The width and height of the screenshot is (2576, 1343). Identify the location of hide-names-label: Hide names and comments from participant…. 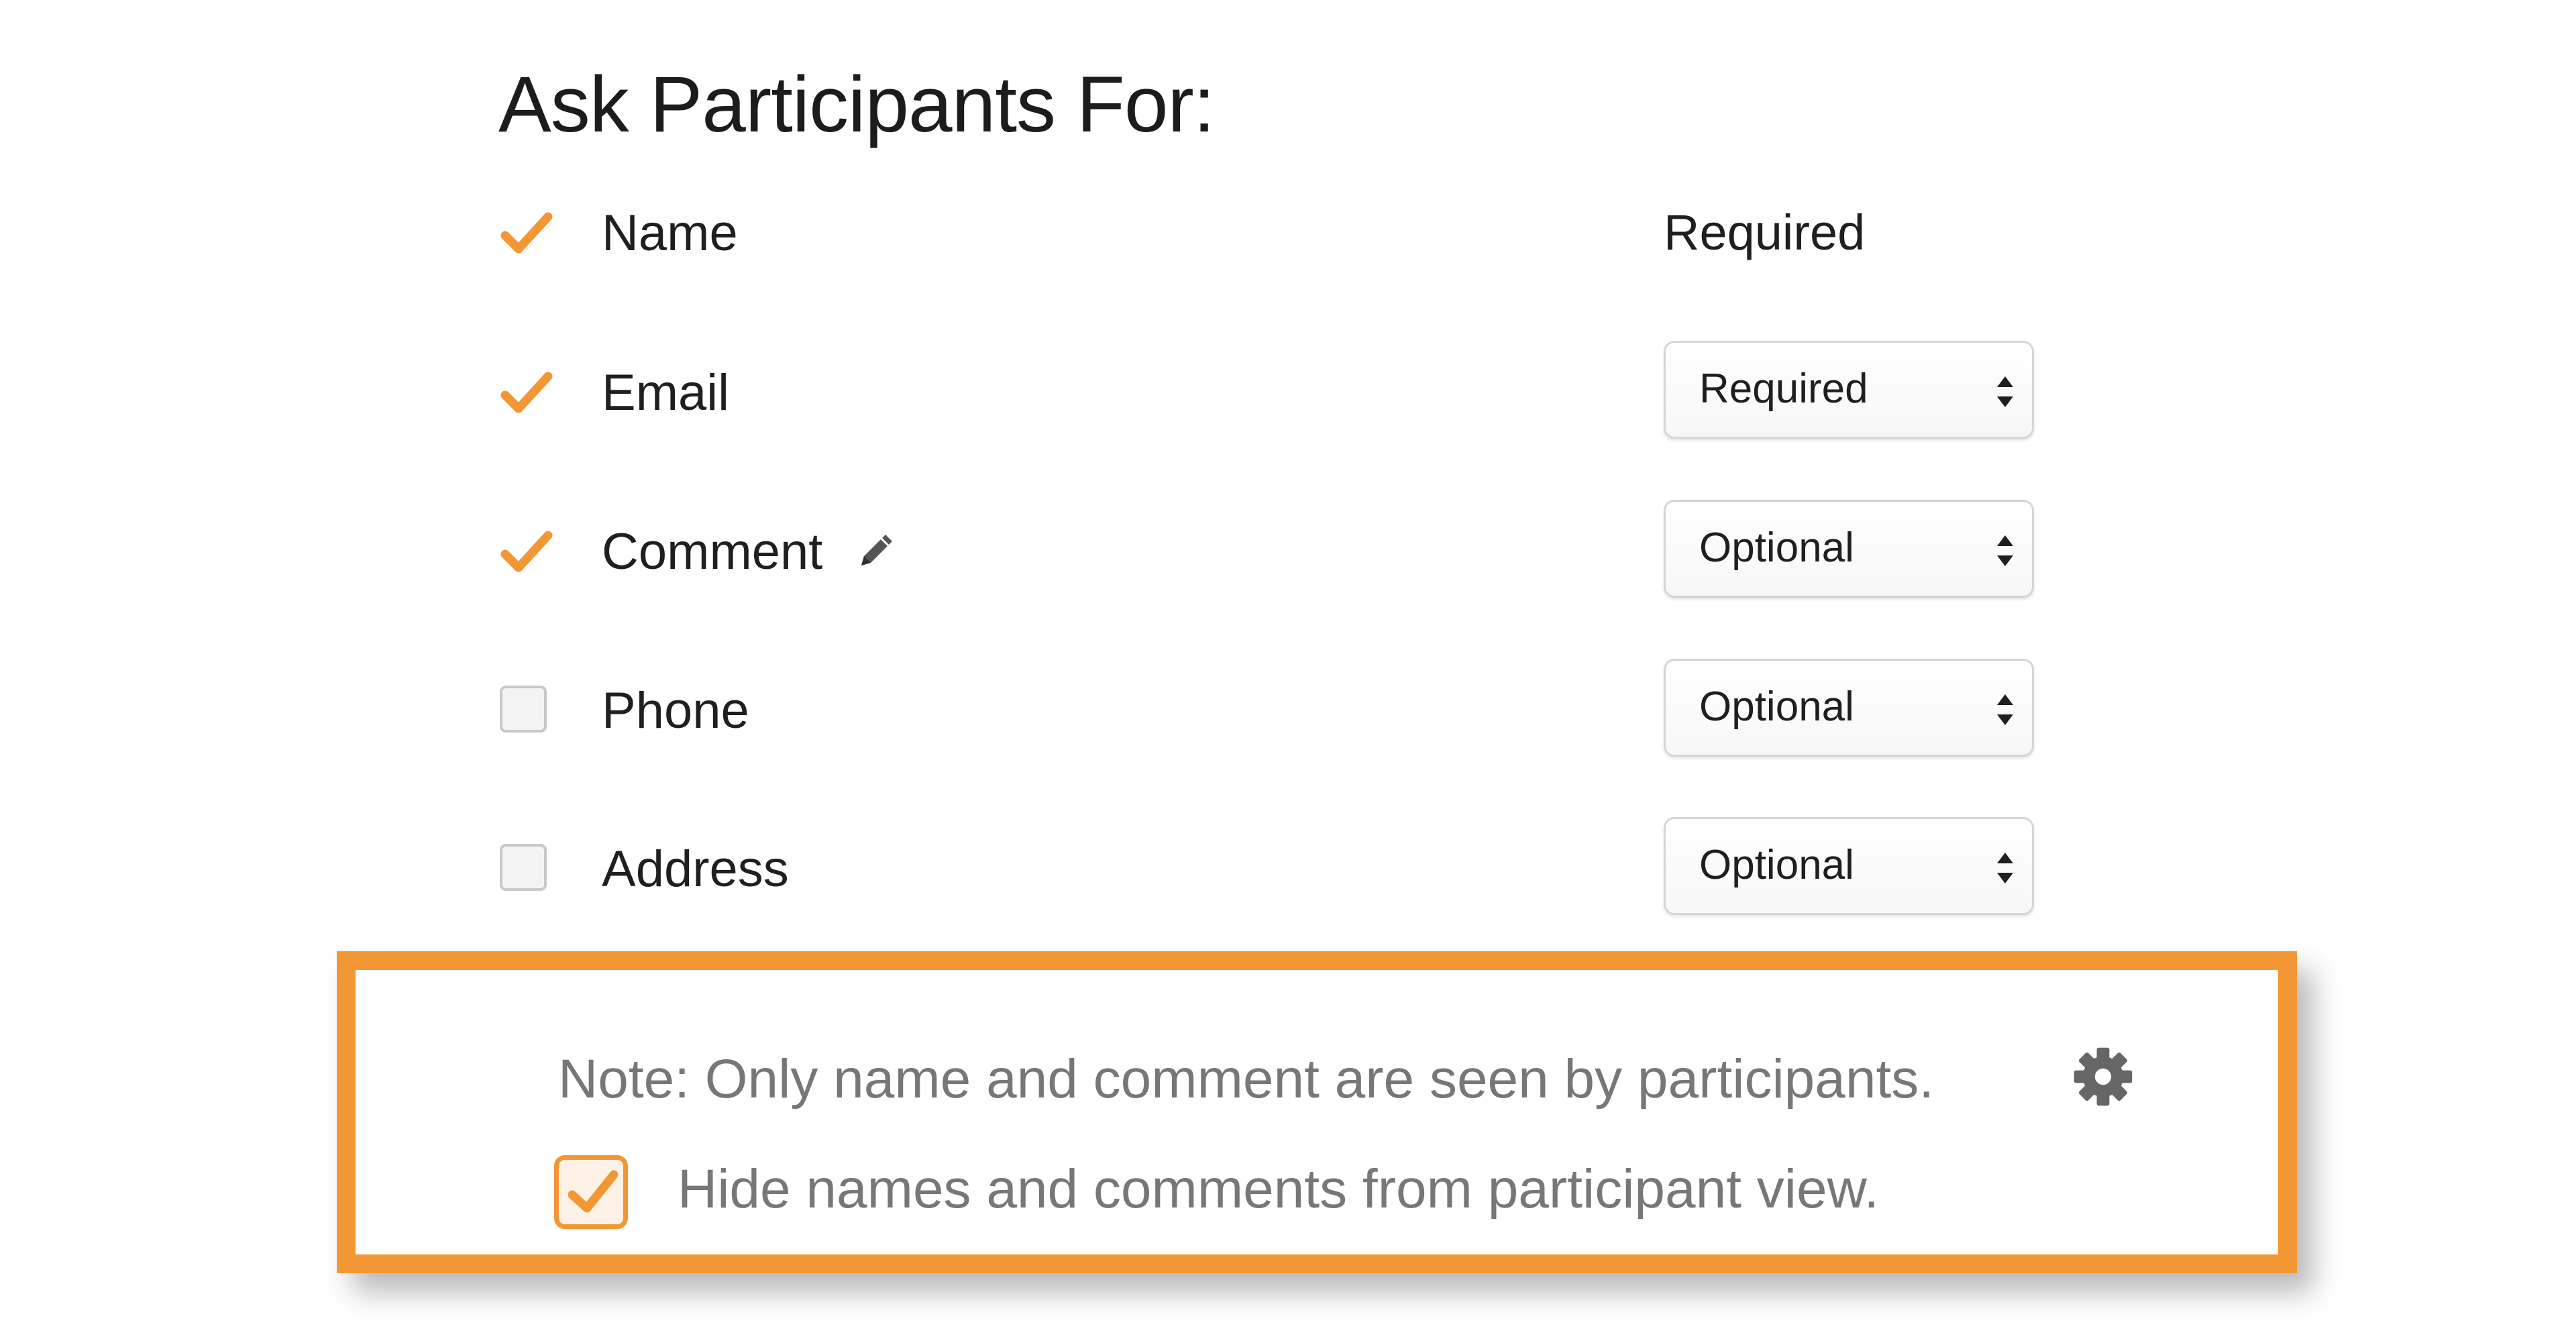
(1278, 1189).